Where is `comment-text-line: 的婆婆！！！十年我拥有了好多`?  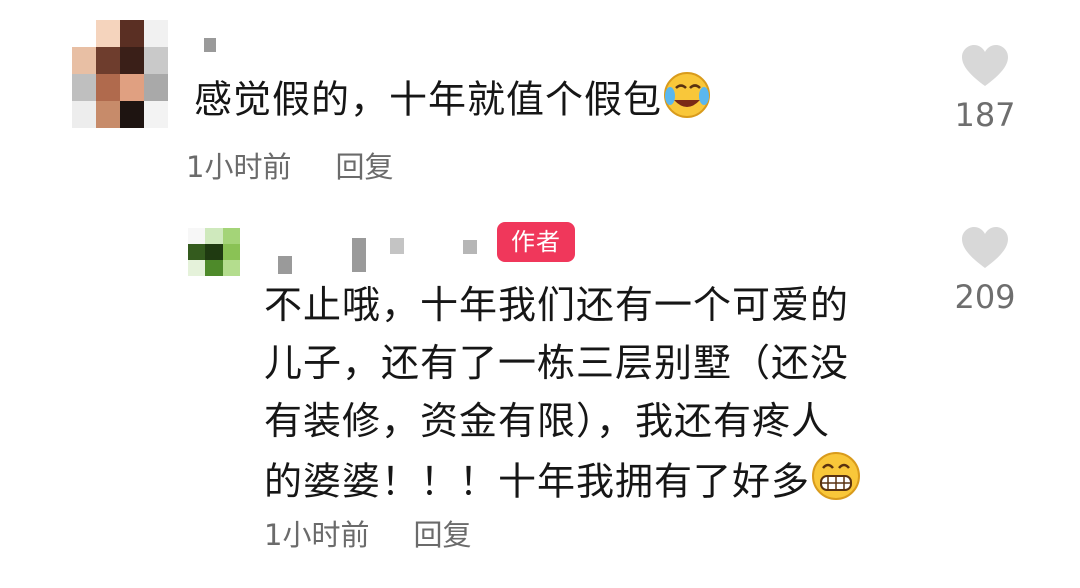
comment-text-line: 的婆婆！！！十年我拥有了好多 is located at coordinates (537, 481).